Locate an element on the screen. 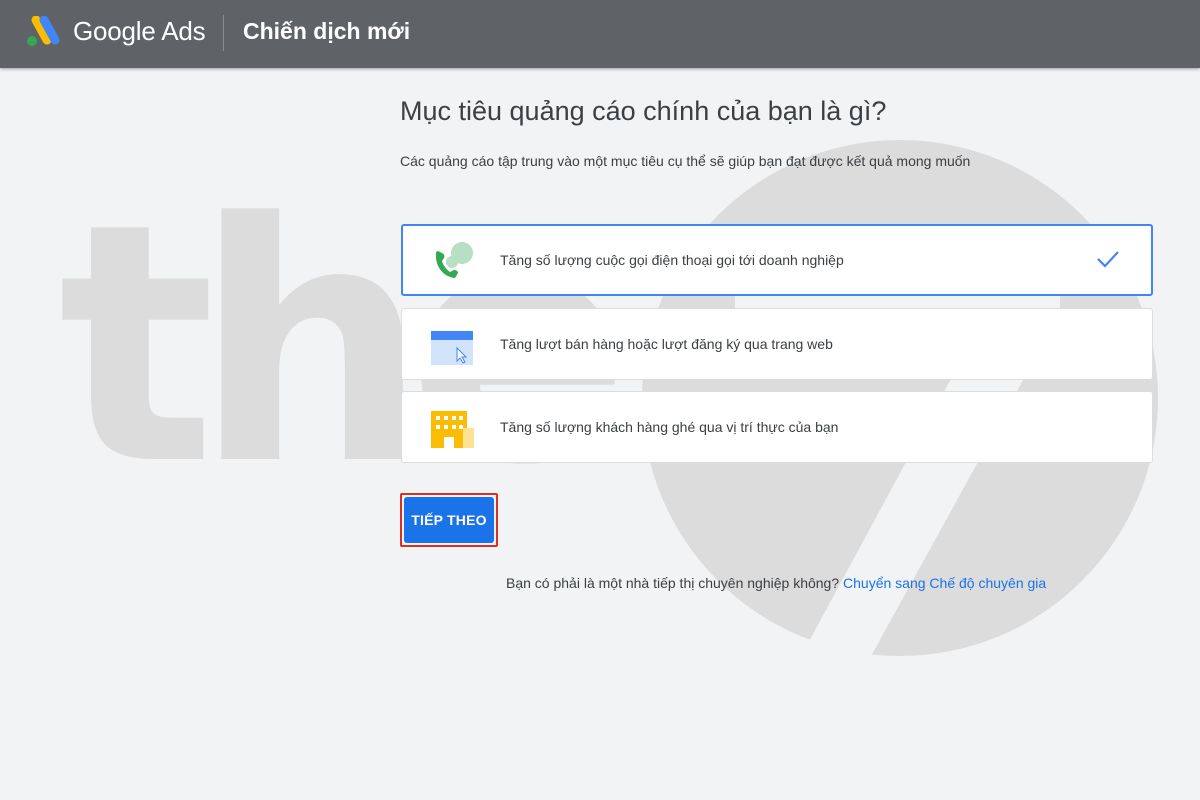 The width and height of the screenshot is (1200, 800). website-click-icon is located at coordinates (452, 348).